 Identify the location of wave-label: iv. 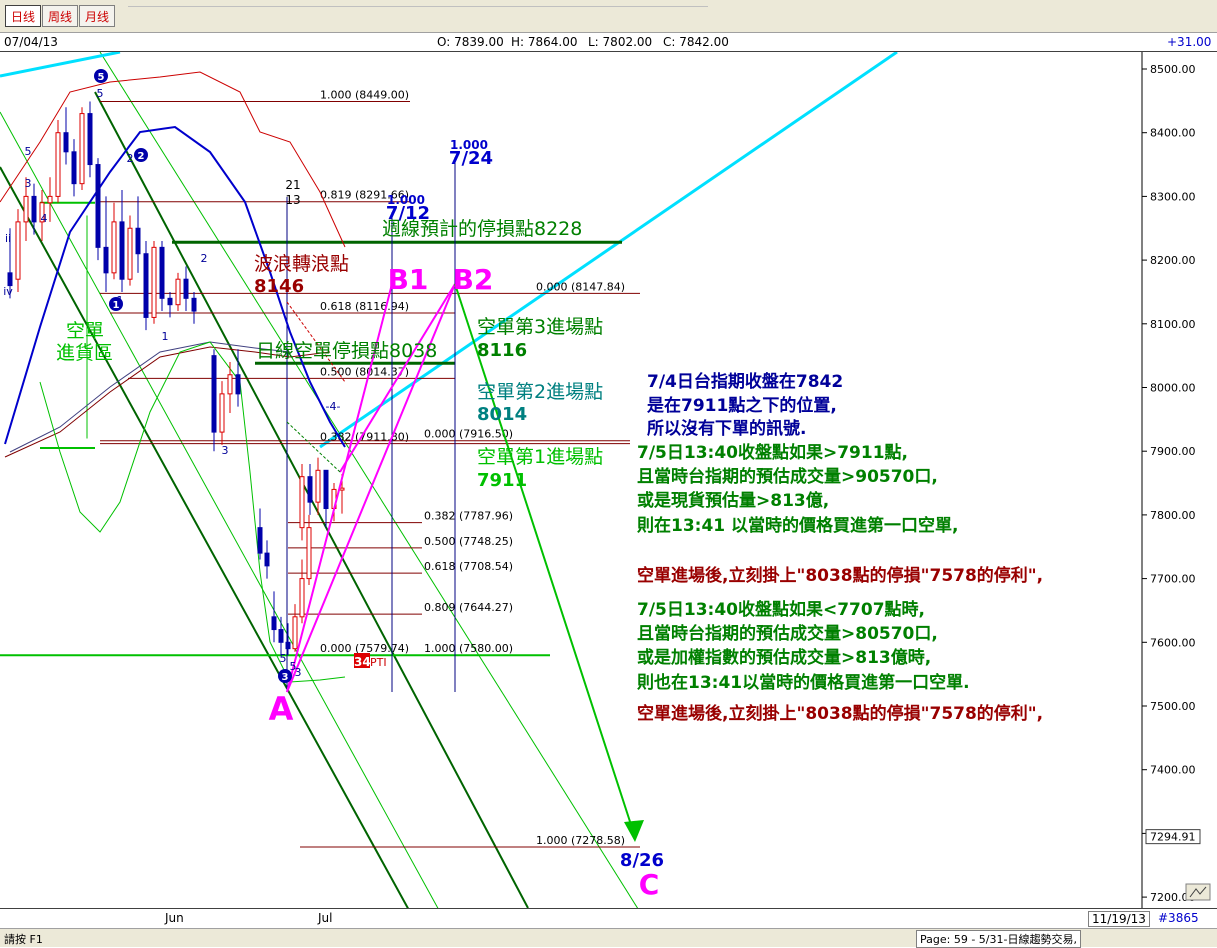
(8, 291).